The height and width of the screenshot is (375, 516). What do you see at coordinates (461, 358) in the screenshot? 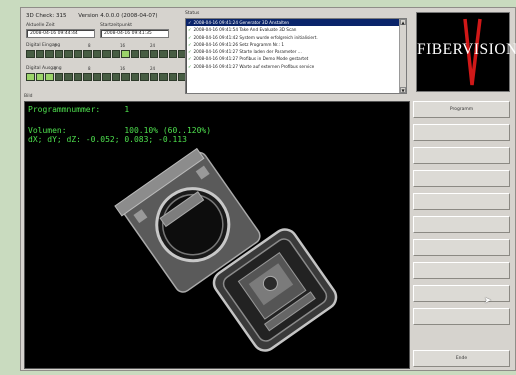
I see `ende-button: Ende` at bounding box center [461, 358].